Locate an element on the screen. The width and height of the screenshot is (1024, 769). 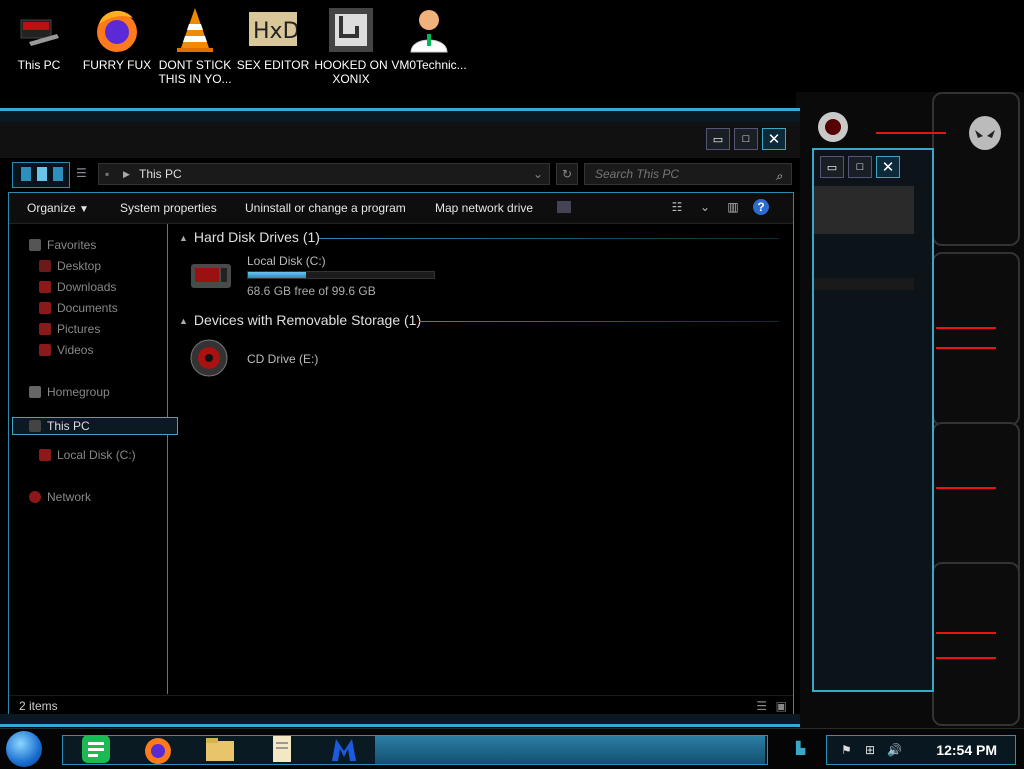
desktop-icon-furry-fux: FURRY FUX is located at coordinates (117, 39).